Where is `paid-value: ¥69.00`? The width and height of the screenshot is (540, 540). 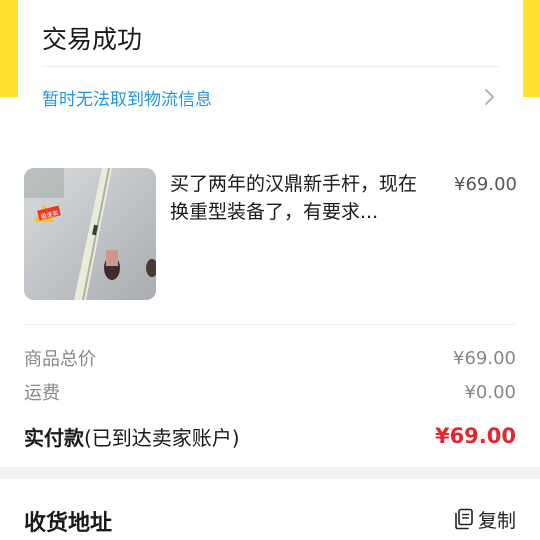
paid-value: ¥69.00 is located at coordinates (475, 436).